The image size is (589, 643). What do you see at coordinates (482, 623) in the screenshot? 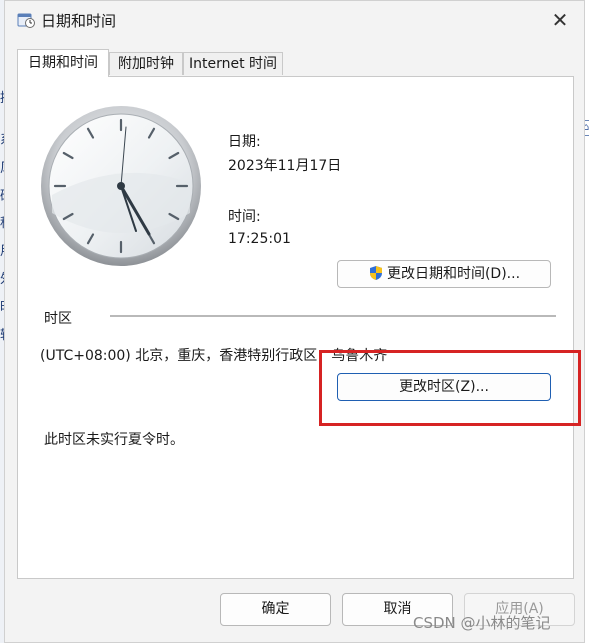
I see `watermark-text: CSDN @小林的笔记` at bounding box center [482, 623].